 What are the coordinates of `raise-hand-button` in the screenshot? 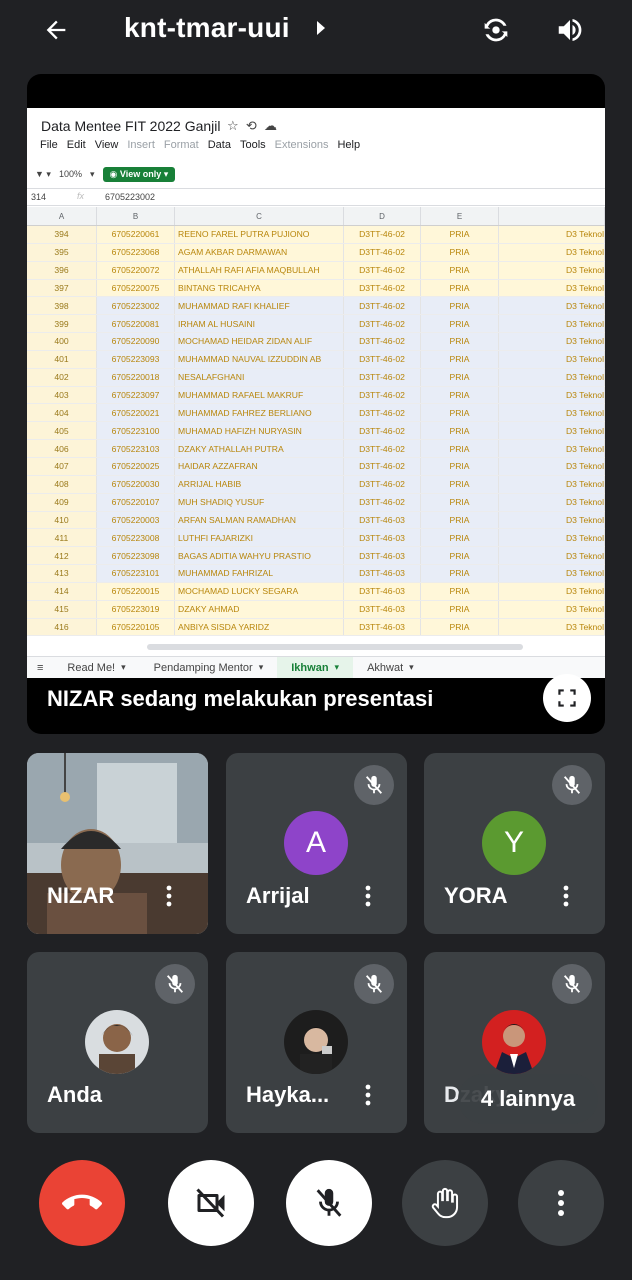 It's located at (445, 1203).